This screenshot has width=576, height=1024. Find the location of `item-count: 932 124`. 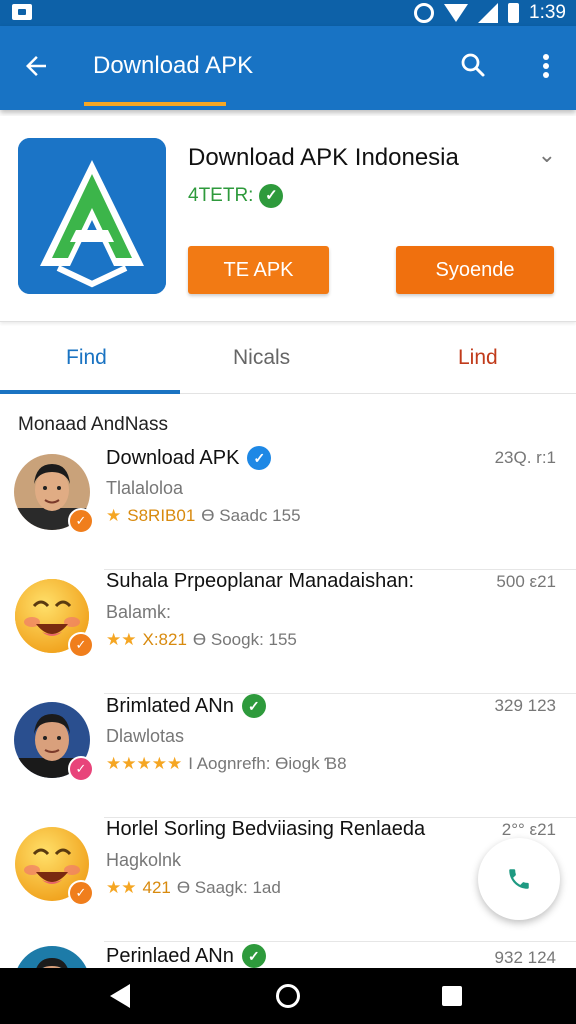

item-count: 932 124 is located at coordinates (525, 957).